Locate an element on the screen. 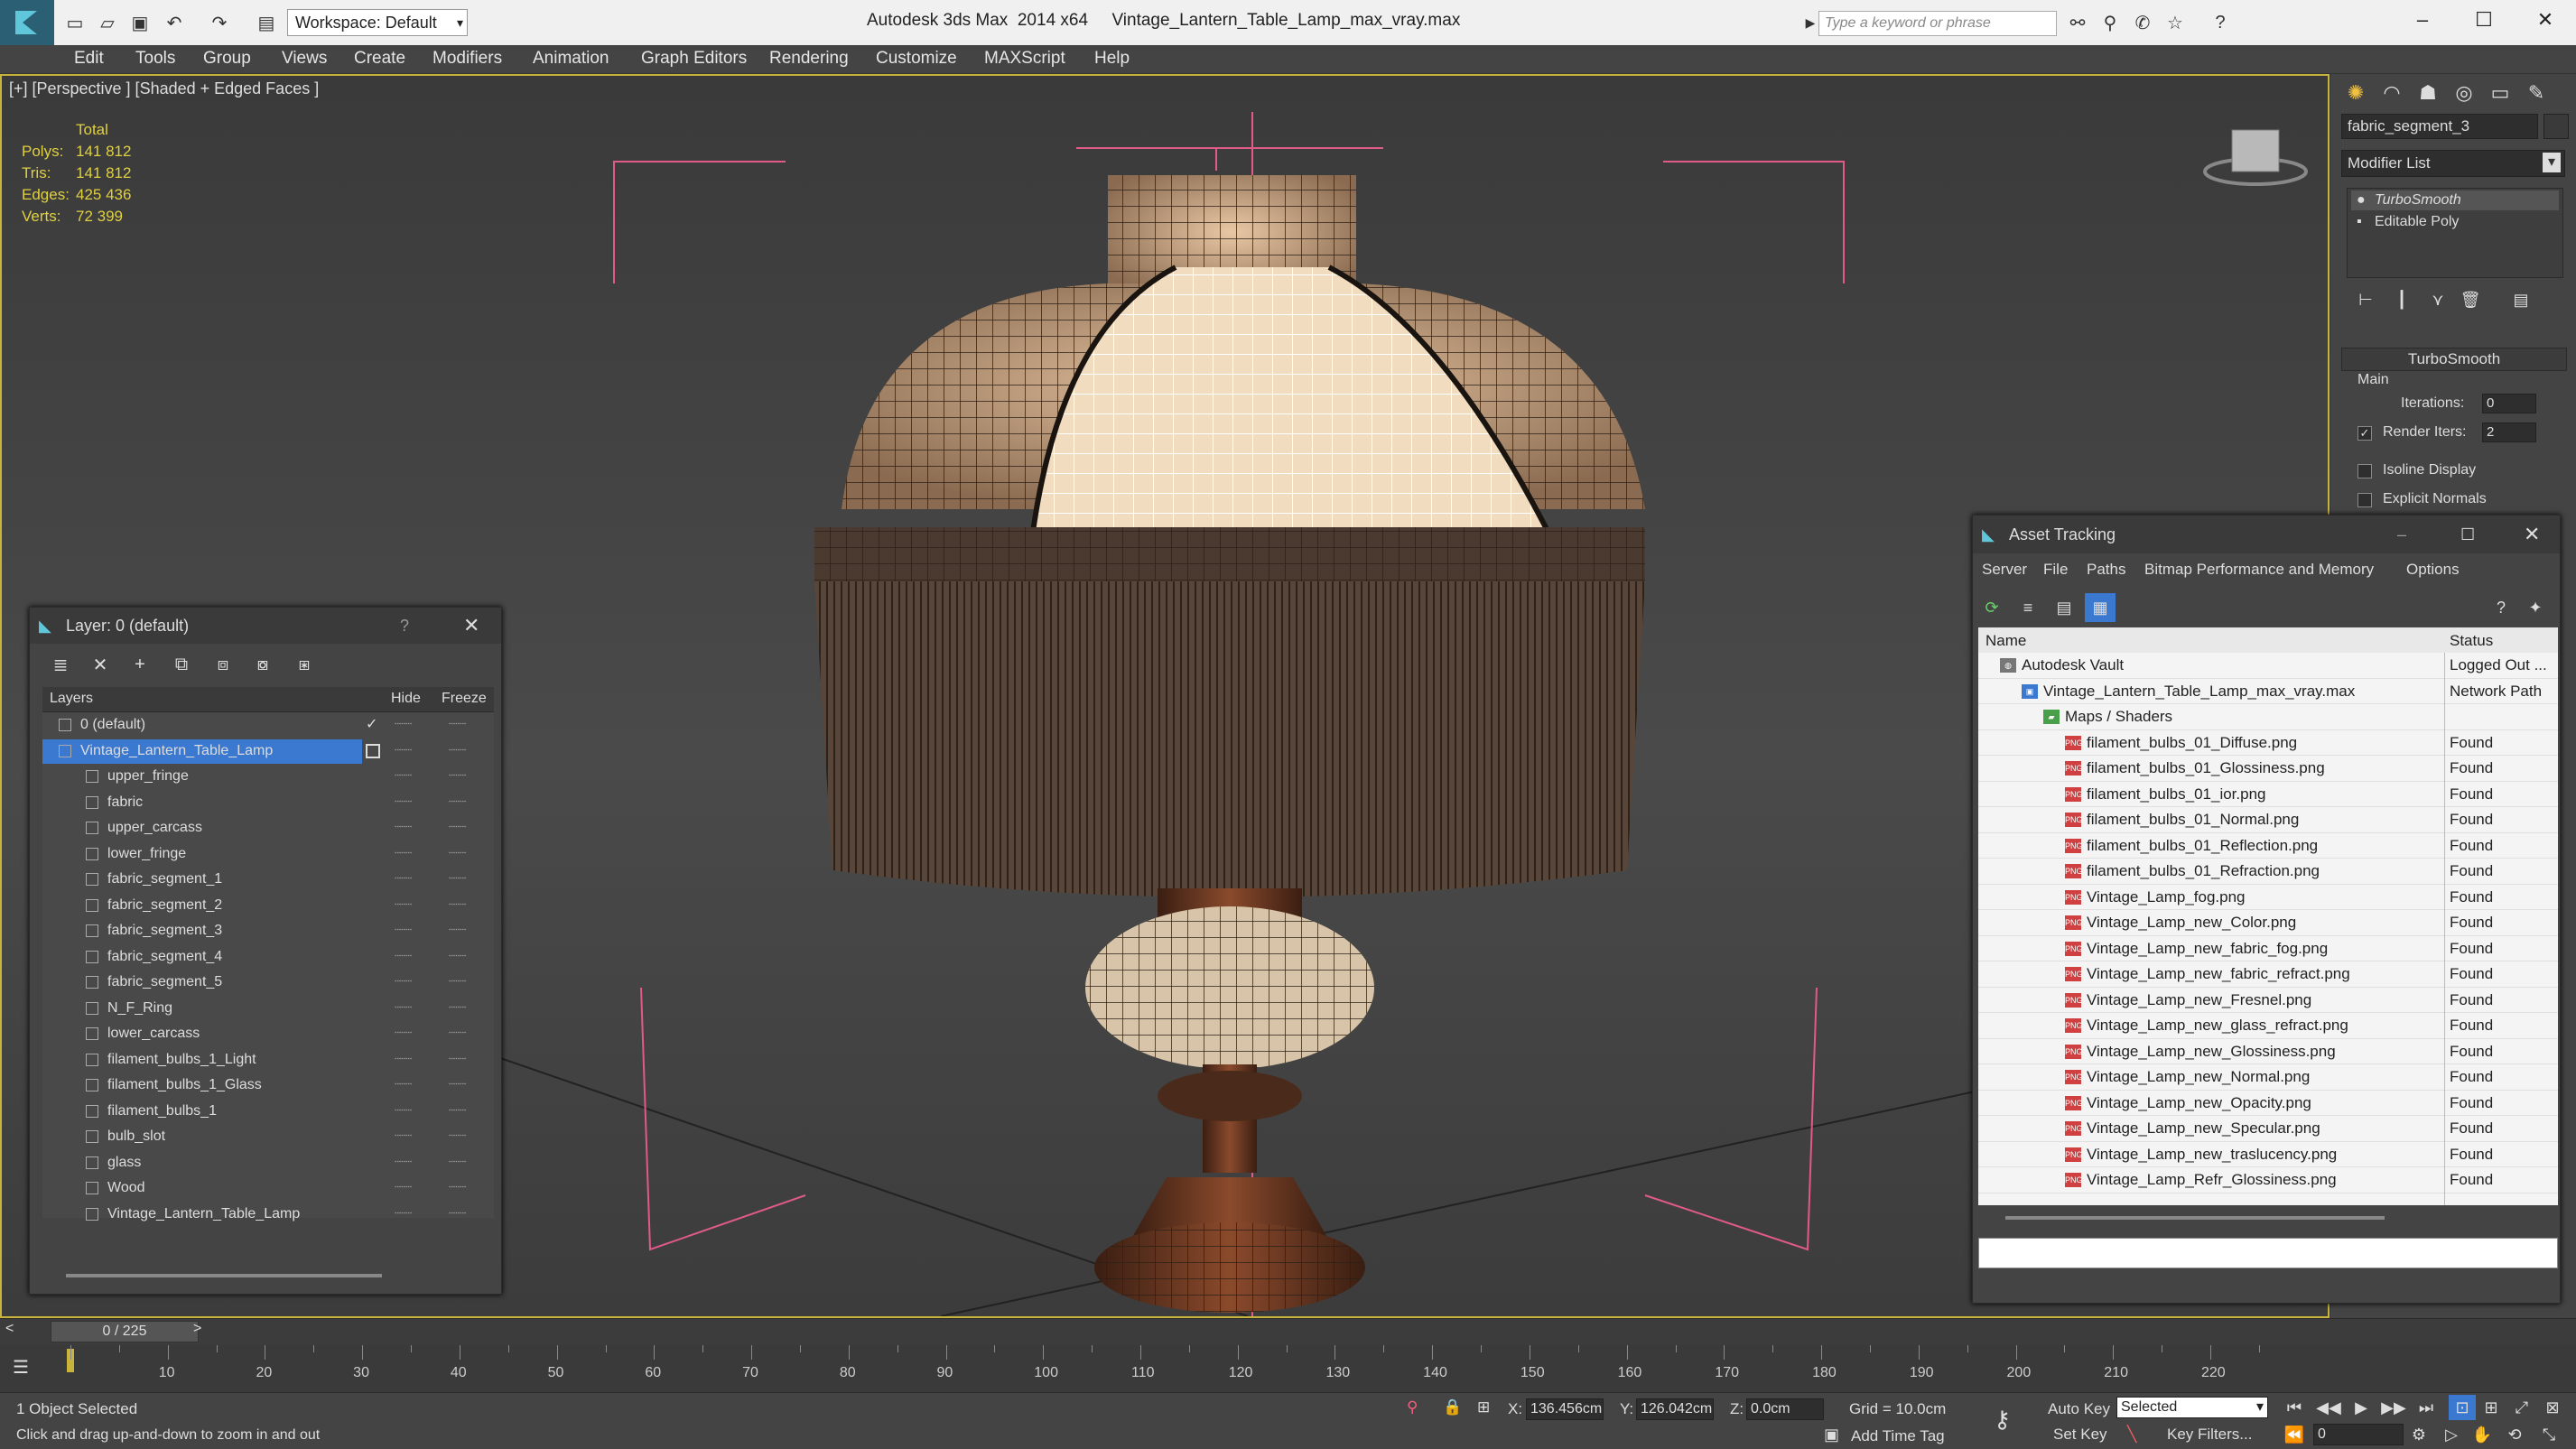 The image size is (2576, 1449). layer-row: fabric_segment_1 ┈┈ ┈┈ is located at coordinates (268, 880).